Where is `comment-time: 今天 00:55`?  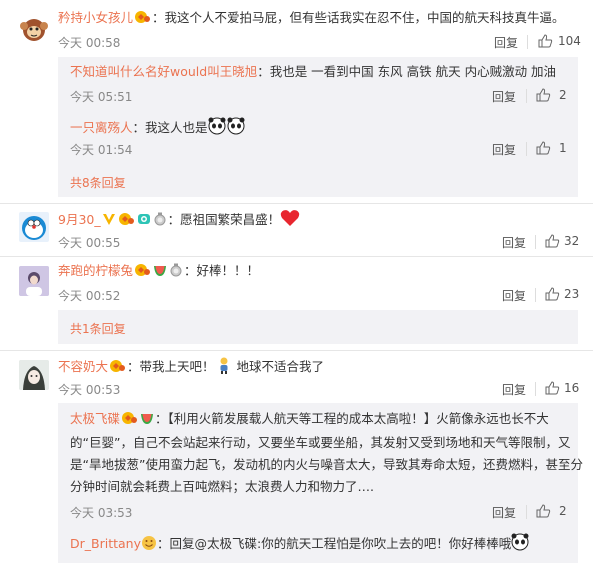 comment-time: 今天 00:55 is located at coordinates (89, 243).